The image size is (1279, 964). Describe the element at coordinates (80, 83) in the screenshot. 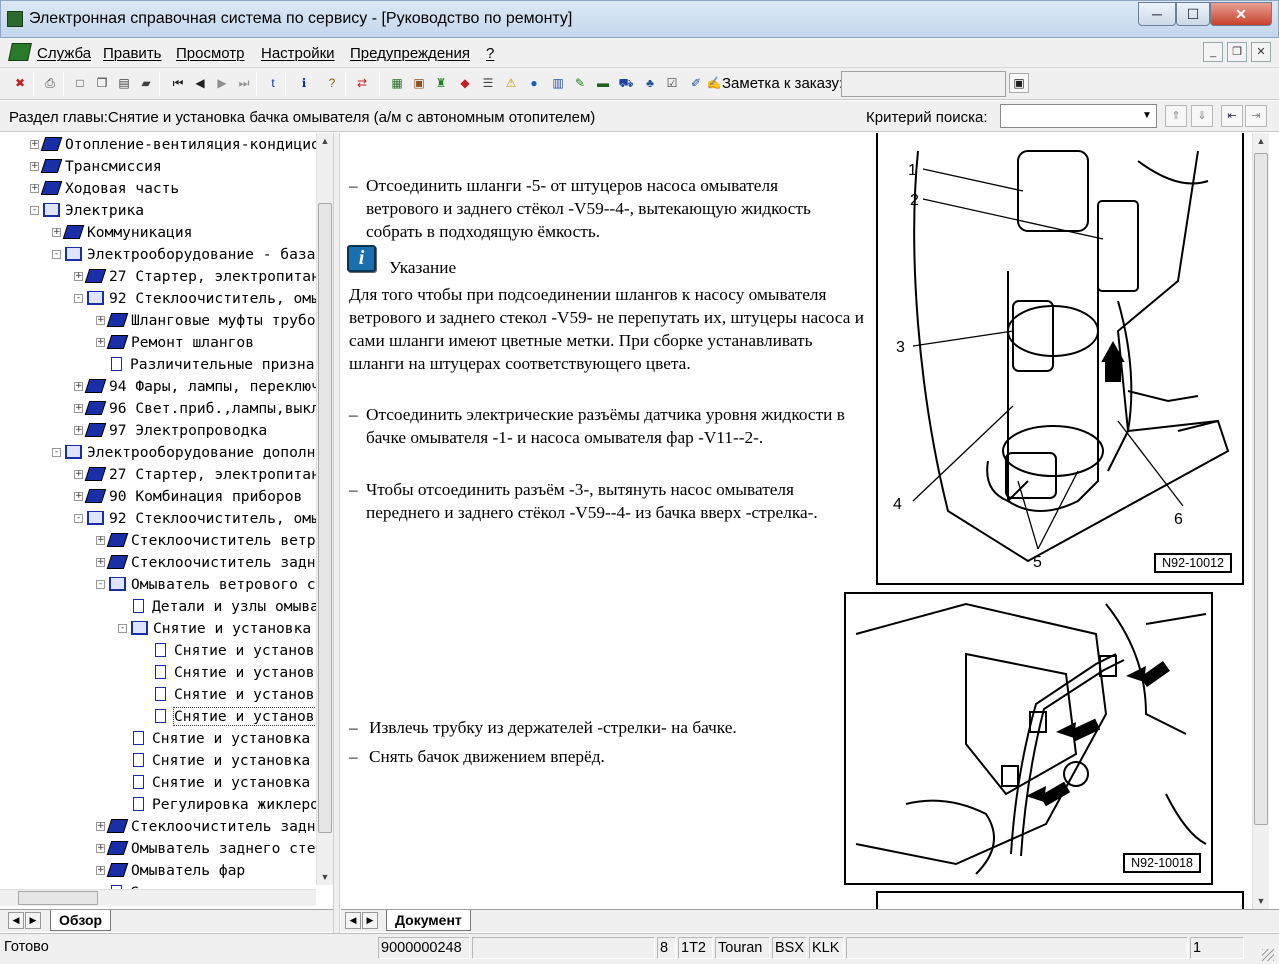

I see `new-icon: □` at that location.